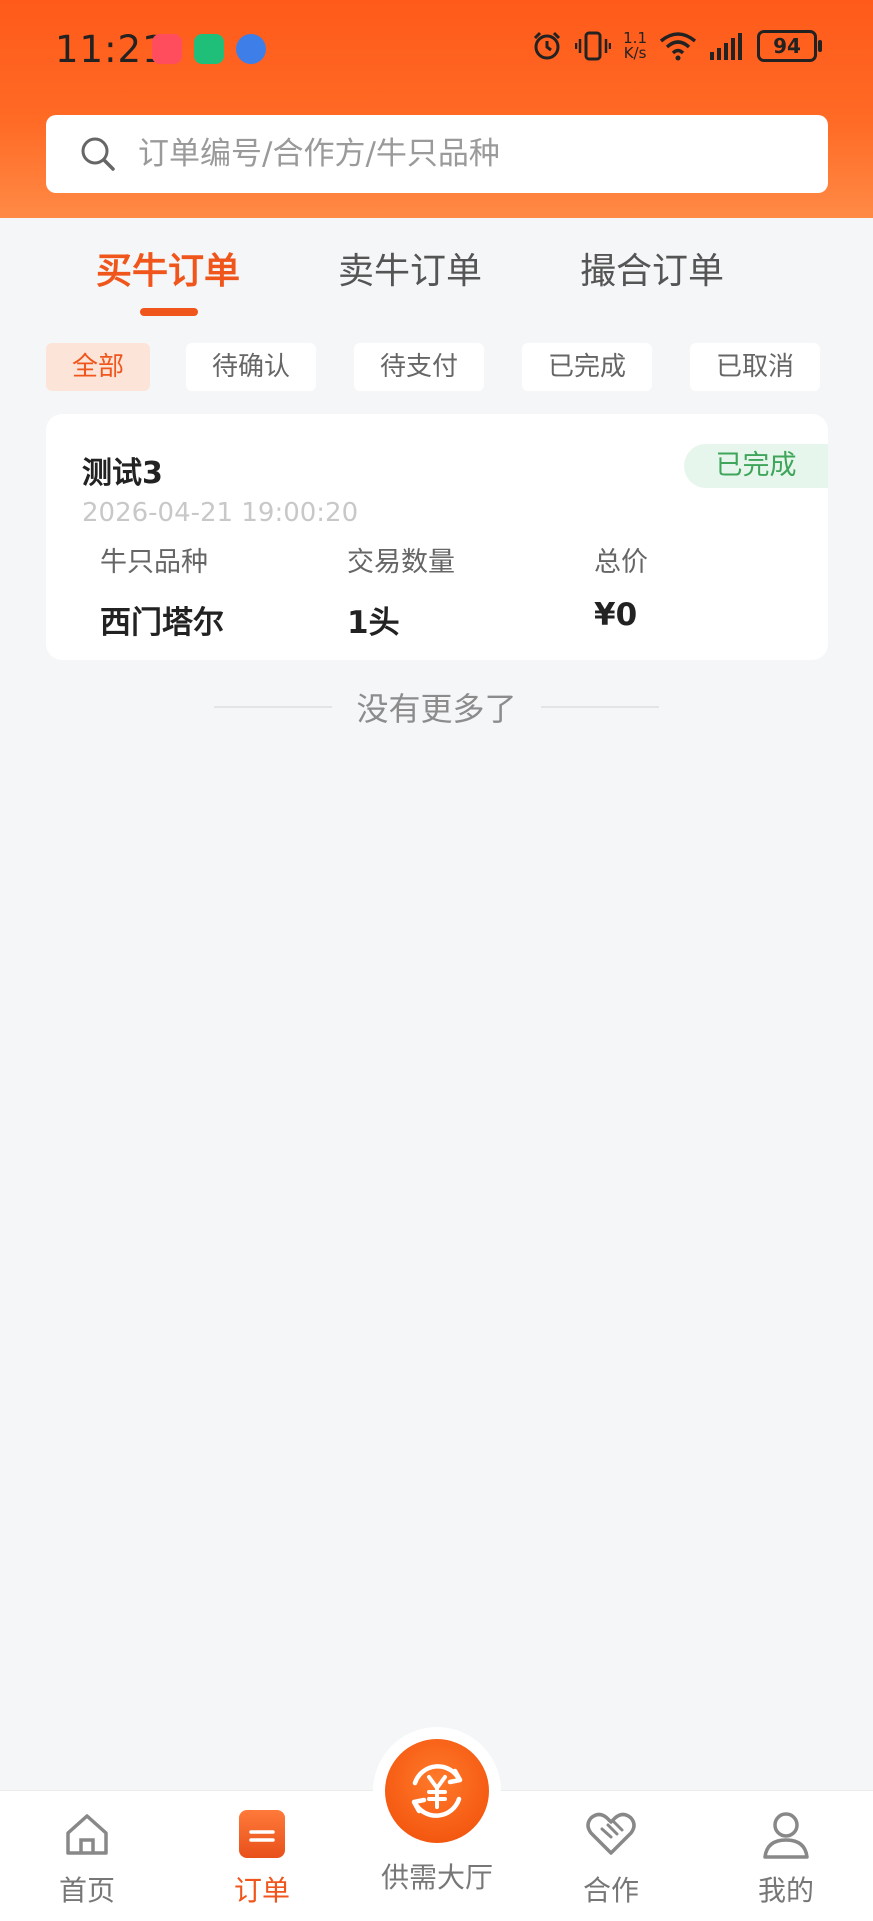 This screenshot has width=873, height=1921. What do you see at coordinates (122, 473) in the screenshot?
I see `order-title: 测试3` at bounding box center [122, 473].